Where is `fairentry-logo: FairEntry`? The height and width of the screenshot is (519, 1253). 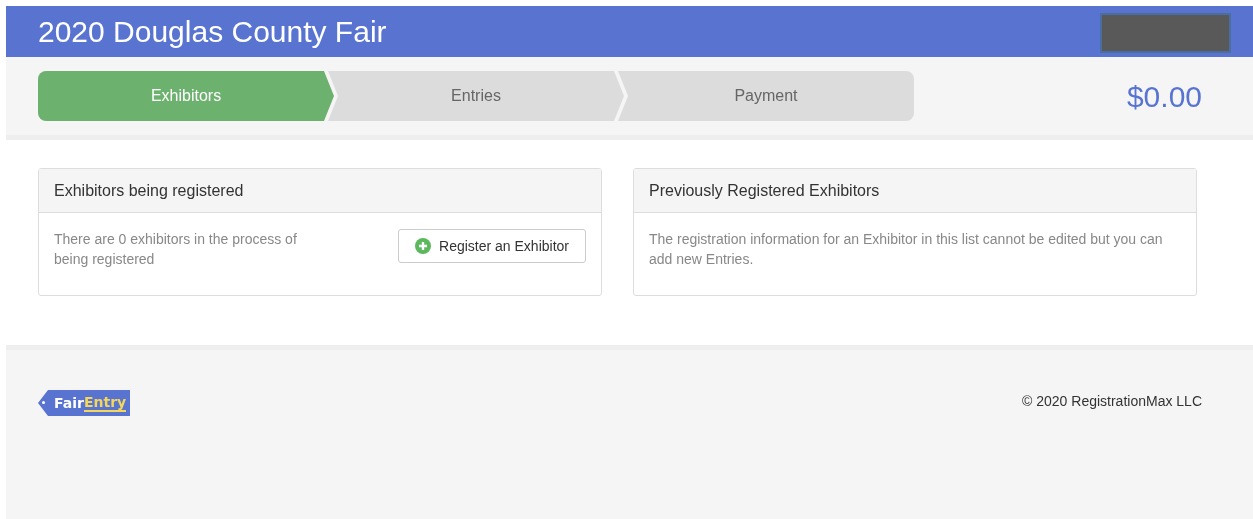 fairentry-logo: FairEntry is located at coordinates (84, 403).